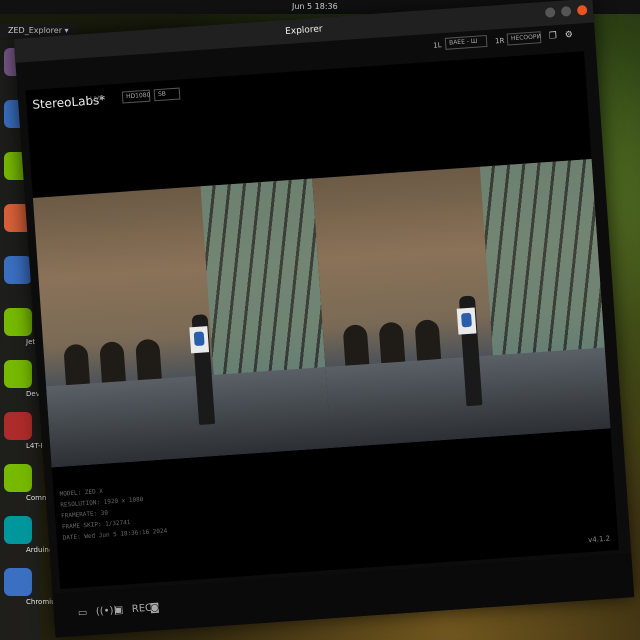 This screenshot has height=640, width=640. What do you see at coordinates (553, 36) in the screenshot?
I see `copy-icon: ❐` at bounding box center [553, 36].